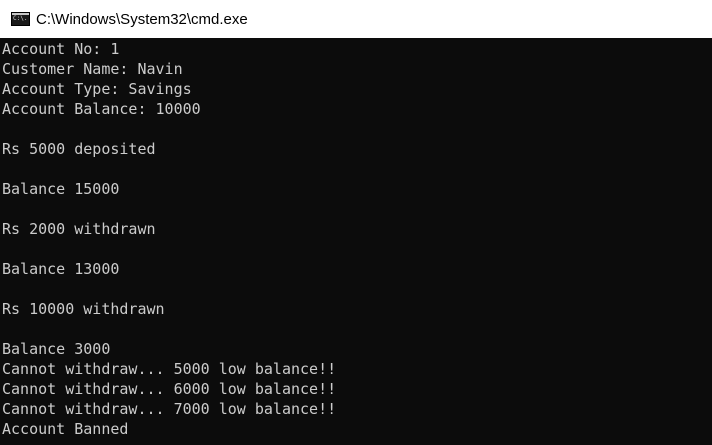 The height and width of the screenshot is (445, 712). Describe the element at coordinates (20, 14) in the screenshot. I see `icon-top-bar` at that location.